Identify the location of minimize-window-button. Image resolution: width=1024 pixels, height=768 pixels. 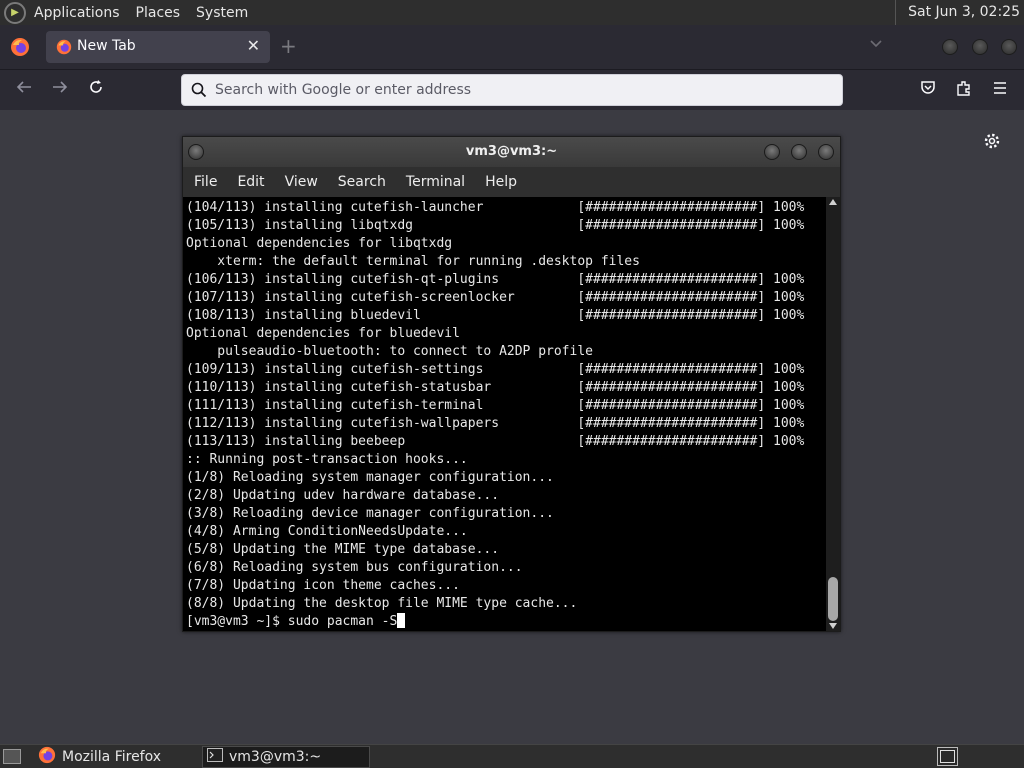
(950, 47).